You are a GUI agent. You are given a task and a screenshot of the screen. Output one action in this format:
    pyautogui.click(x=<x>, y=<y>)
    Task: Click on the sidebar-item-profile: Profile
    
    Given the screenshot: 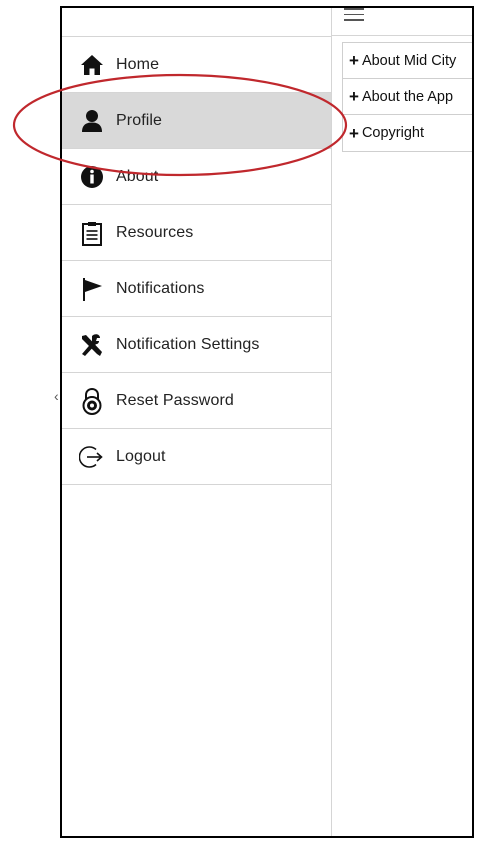 What is the action you would take?
    pyautogui.click(x=196, y=121)
    